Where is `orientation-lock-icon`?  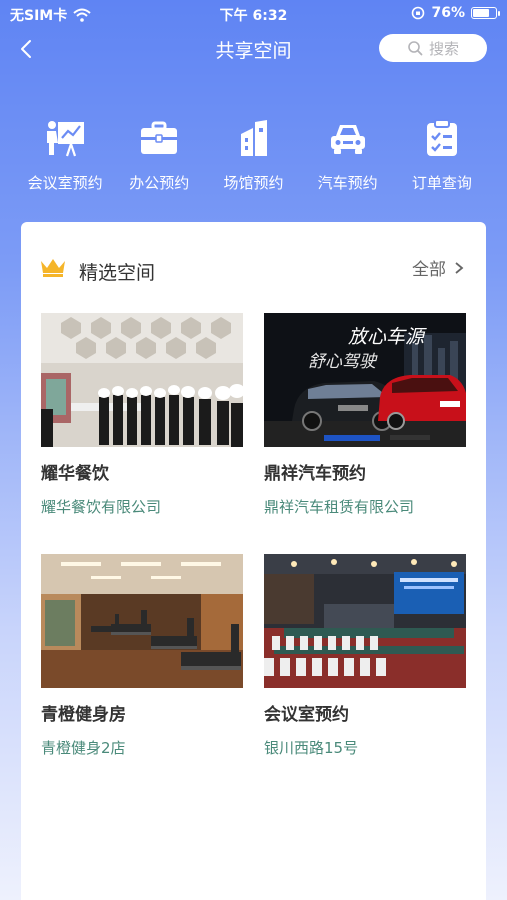 orientation-lock-icon is located at coordinates (418, 13).